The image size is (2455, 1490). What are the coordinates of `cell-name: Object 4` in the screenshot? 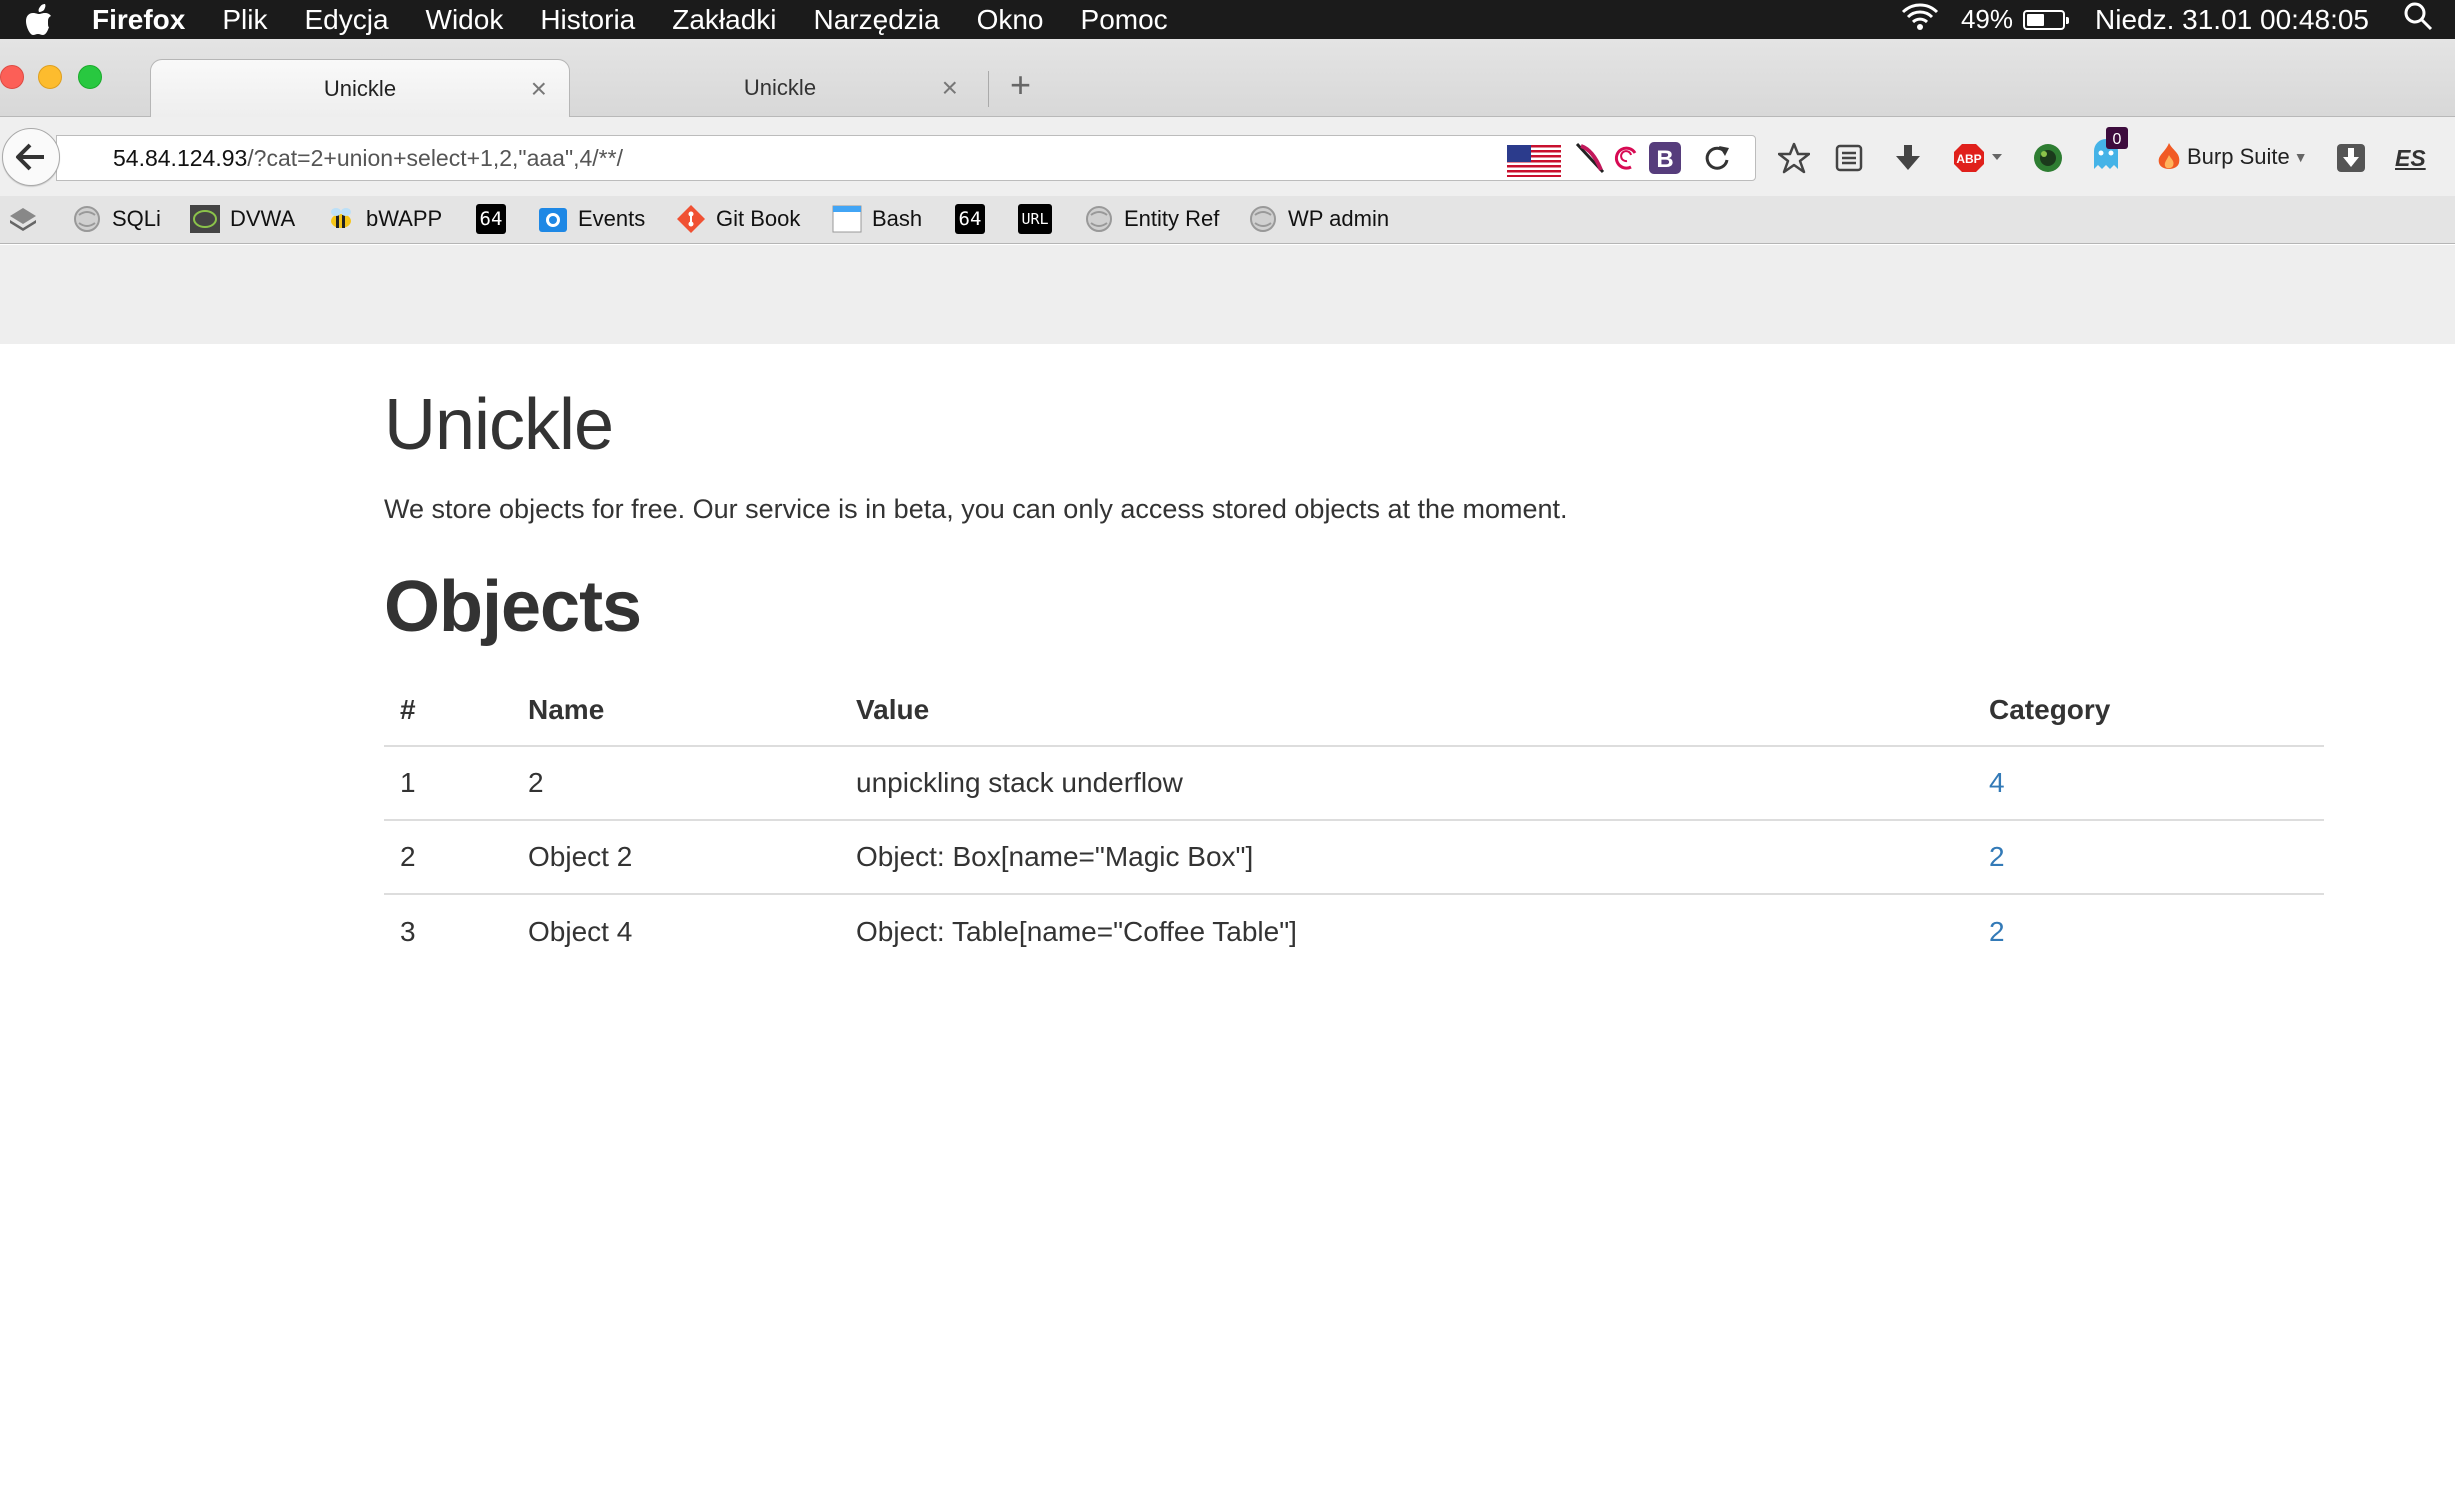 It's located at (580, 931).